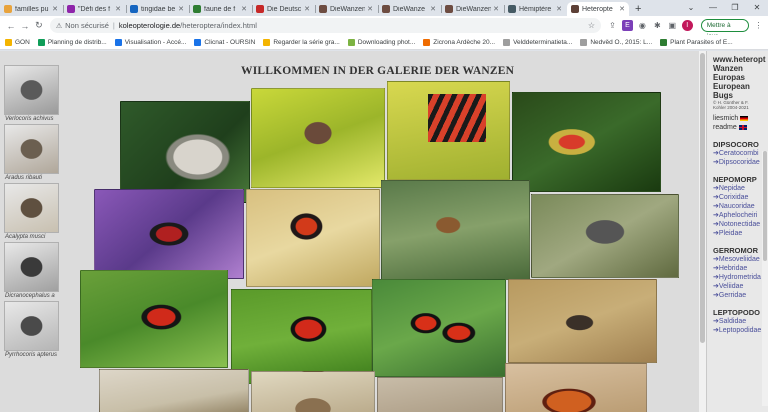 The height and width of the screenshot is (412, 768). What do you see at coordinates (758, 25) in the screenshot?
I see `menu-icon: ⋮` at bounding box center [758, 25].